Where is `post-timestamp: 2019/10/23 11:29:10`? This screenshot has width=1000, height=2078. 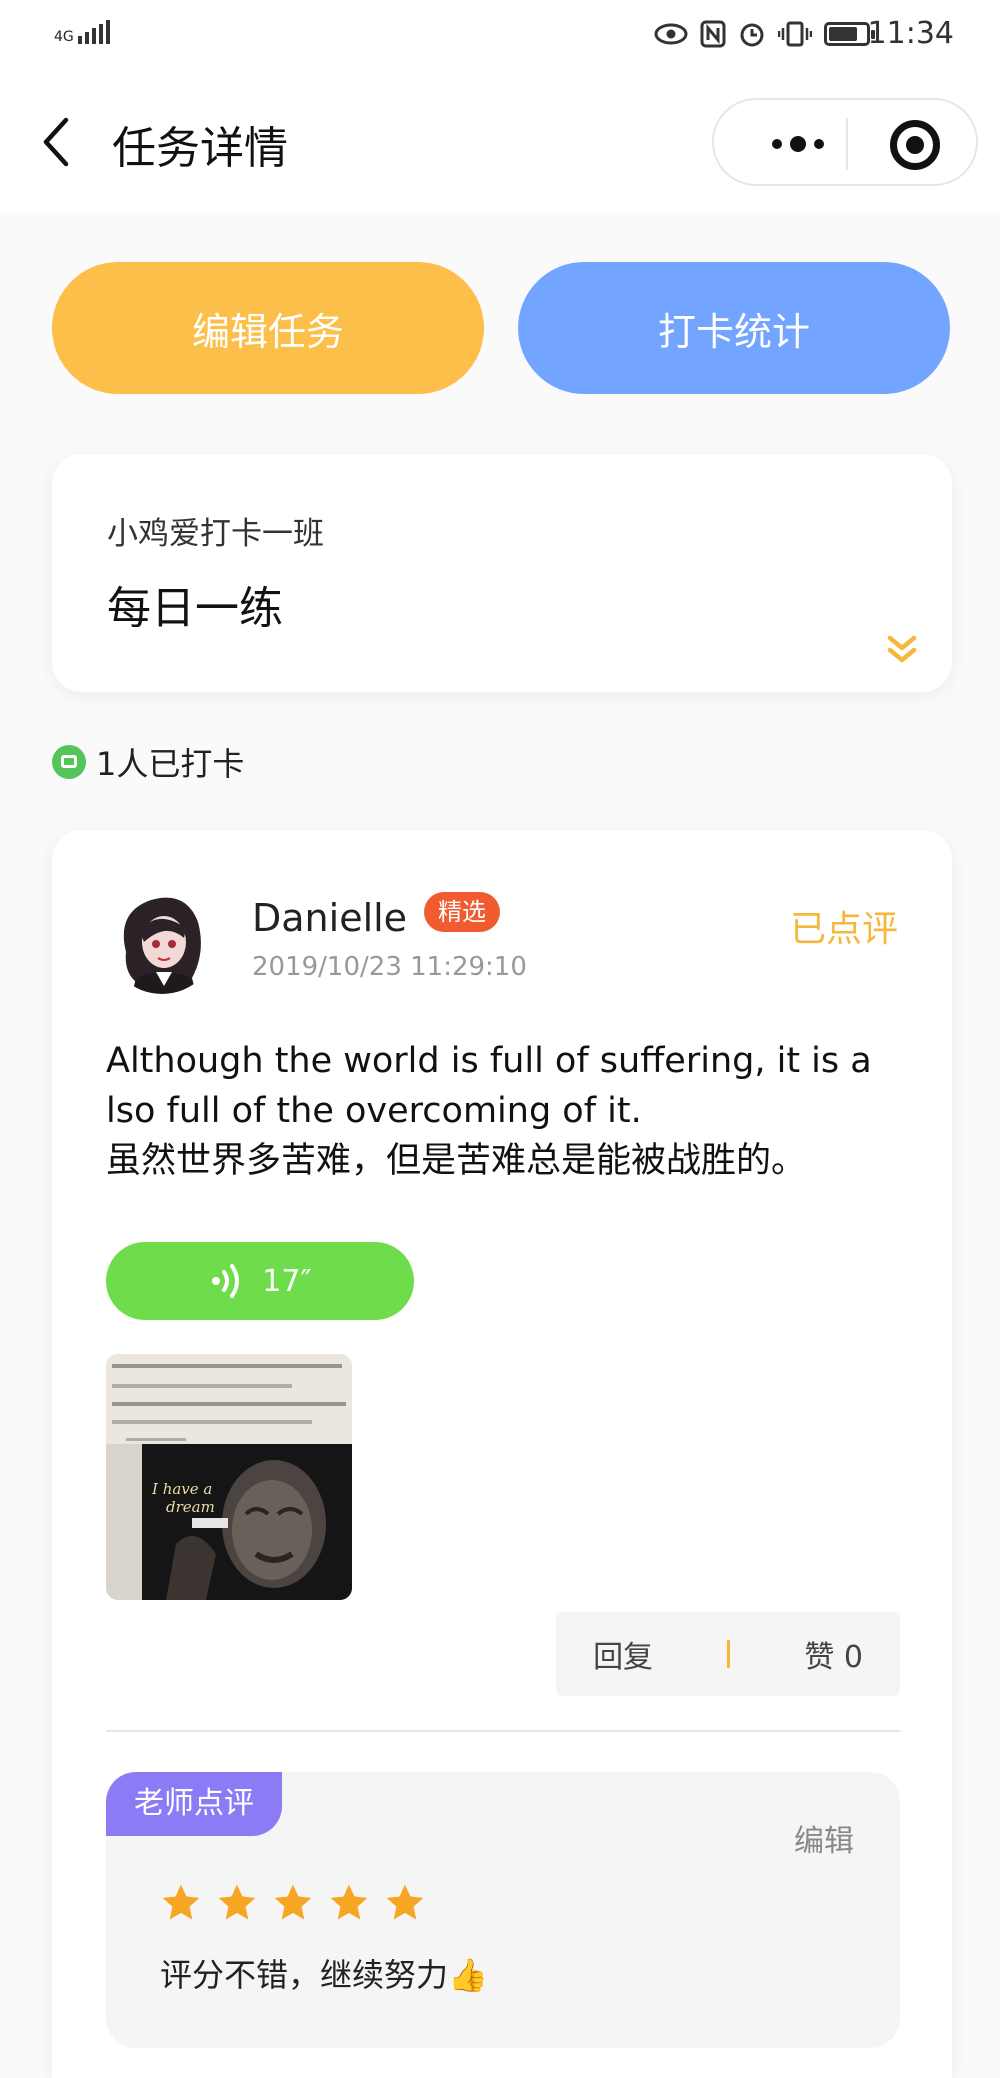 post-timestamp: 2019/10/23 11:29:10 is located at coordinates (389, 967).